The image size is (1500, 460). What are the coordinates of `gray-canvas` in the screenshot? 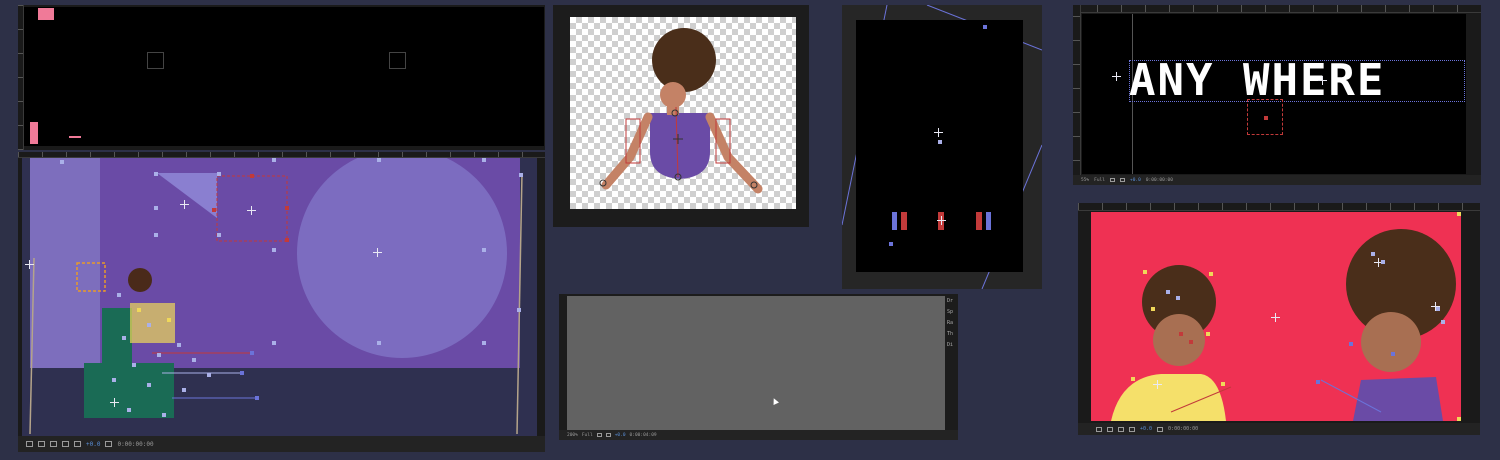 It's located at (756, 363).